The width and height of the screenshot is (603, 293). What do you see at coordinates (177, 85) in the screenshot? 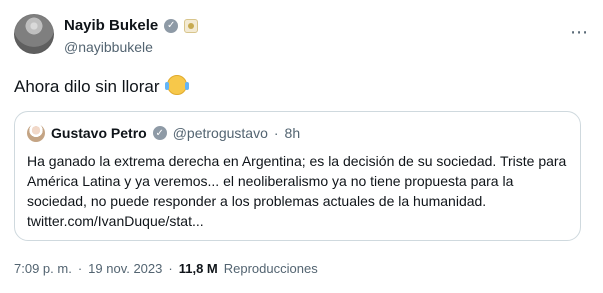
I see `face-with-tears-of-joy-icon` at bounding box center [177, 85].